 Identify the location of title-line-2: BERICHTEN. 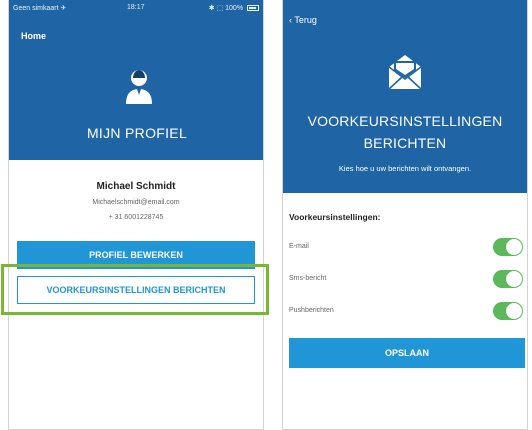
(405, 143).